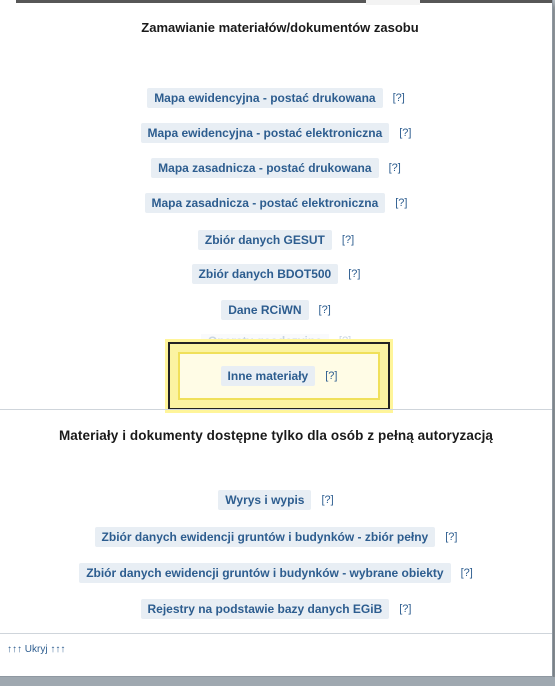 This screenshot has height=686, width=555. Describe the element at coordinates (264, 240) in the screenshot. I see `order-button-gesut: Zbiór danych GESUT` at that location.